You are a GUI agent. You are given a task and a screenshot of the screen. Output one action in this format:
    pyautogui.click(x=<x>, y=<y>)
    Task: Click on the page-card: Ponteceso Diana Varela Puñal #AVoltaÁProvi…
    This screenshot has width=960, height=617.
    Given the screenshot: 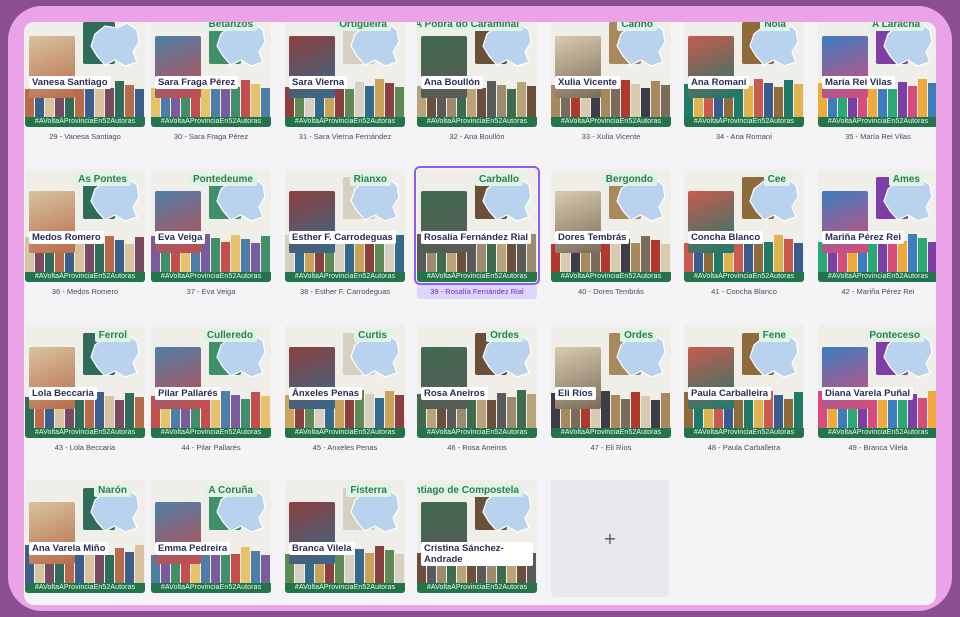 What is the action you would take?
    pyautogui.click(x=877, y=390)
    